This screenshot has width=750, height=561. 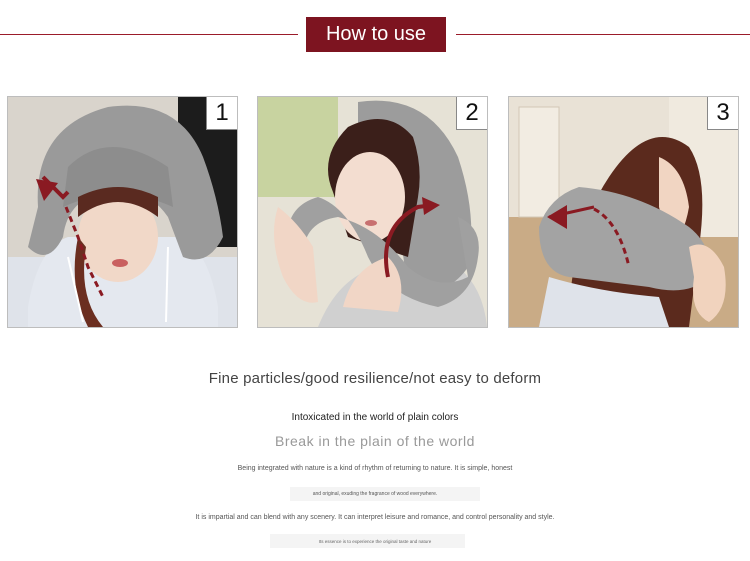 What do you see at coordinates (603, 34) in the screenshot?
I see `header-divider-right` at bounding box center [603, 34].